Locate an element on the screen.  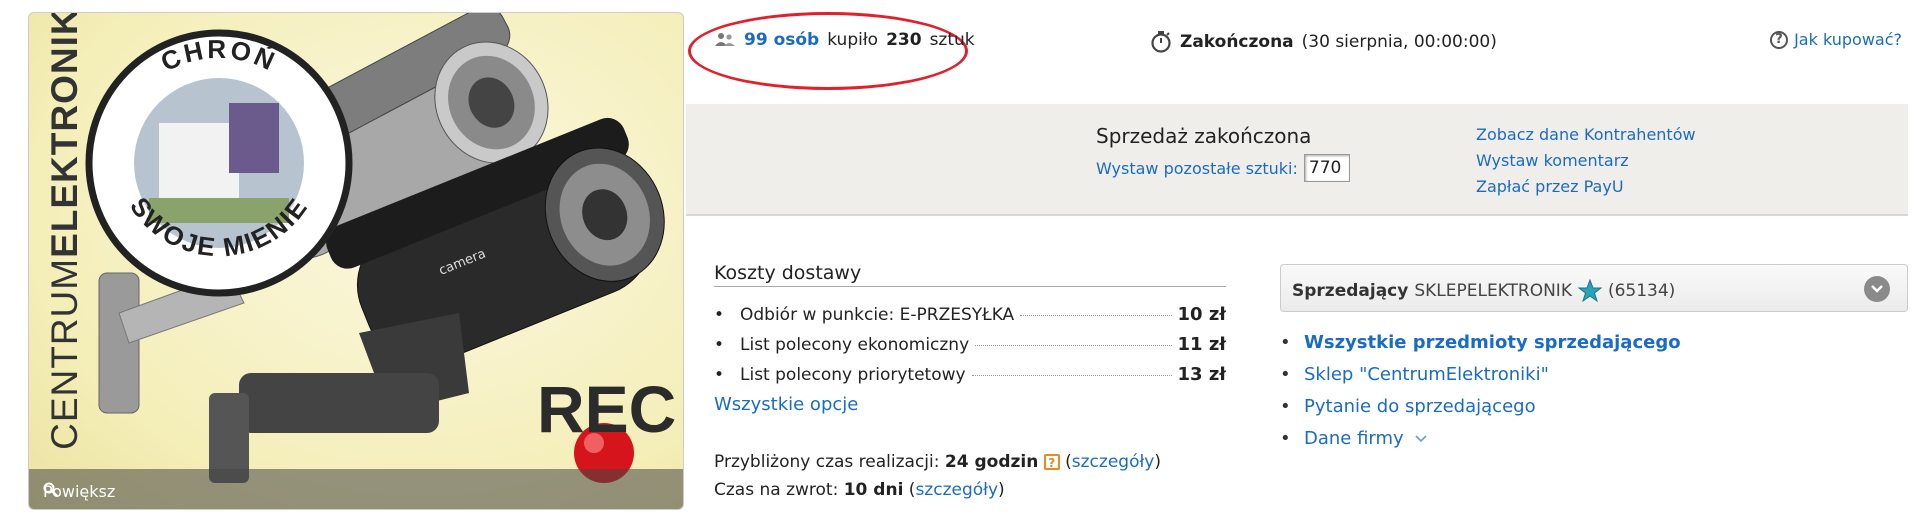
rec-label: REC is located at coordinates (607, 409).